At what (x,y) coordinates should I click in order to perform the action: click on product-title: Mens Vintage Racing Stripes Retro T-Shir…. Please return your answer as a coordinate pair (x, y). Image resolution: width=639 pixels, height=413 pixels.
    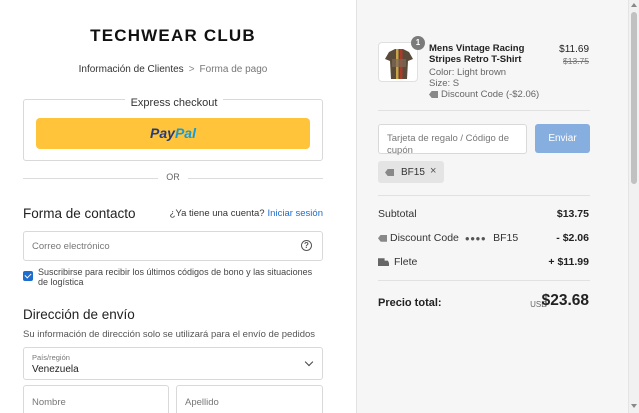
    Looking at the image, I should click on (477, 54).